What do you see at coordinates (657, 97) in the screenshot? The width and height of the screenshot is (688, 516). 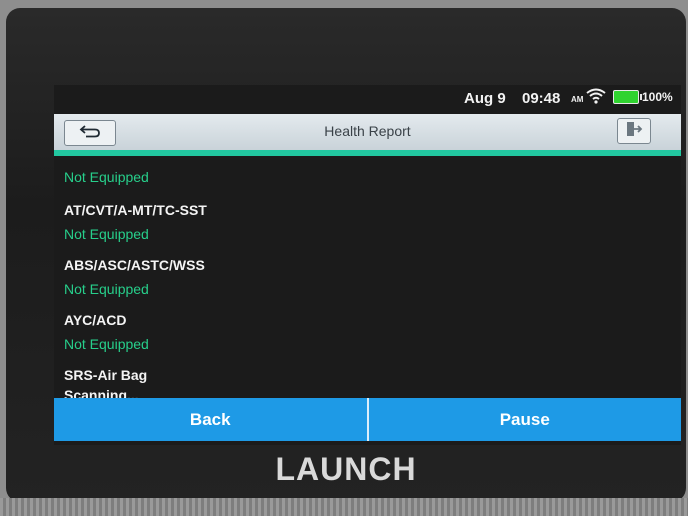 I see `battery-percent: 100%` at bounding box center [657, 97].